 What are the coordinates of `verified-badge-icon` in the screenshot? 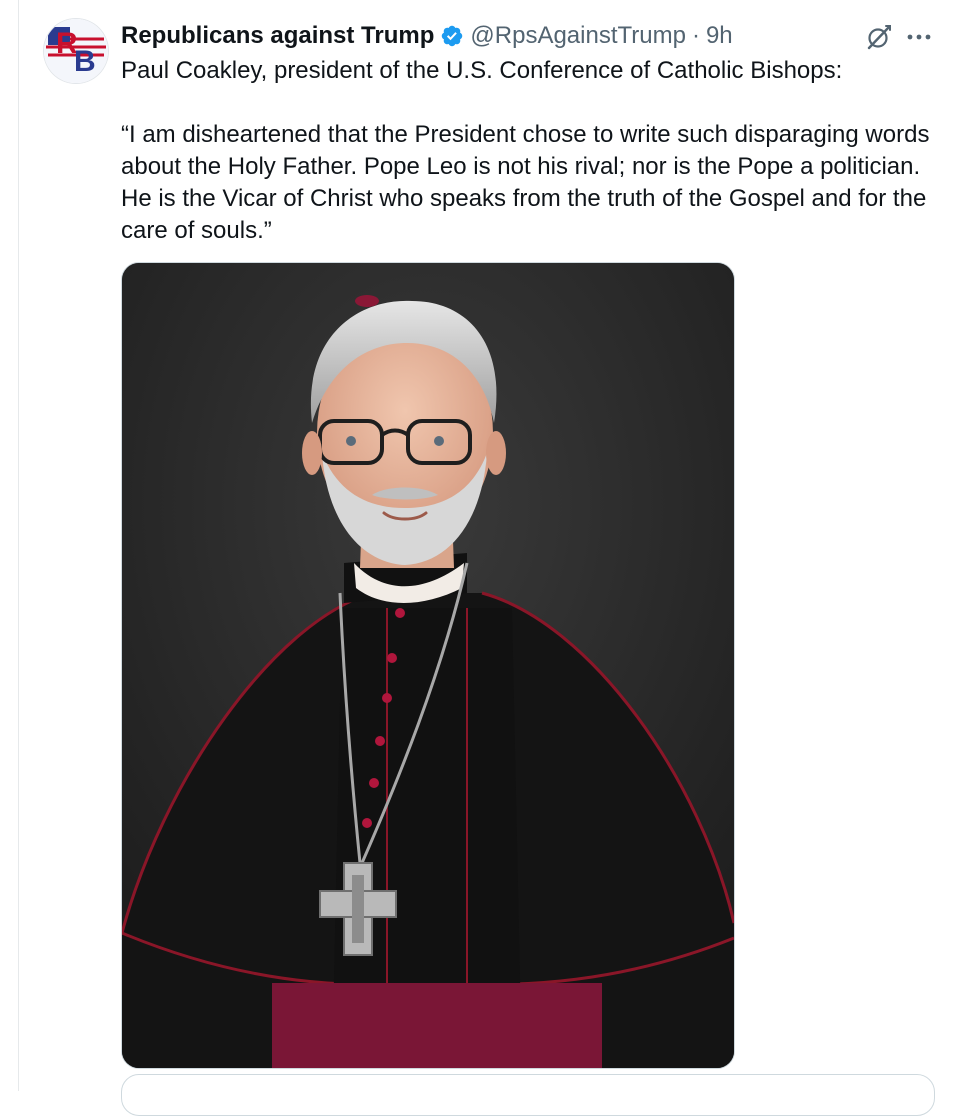 It's located at (452, 36).